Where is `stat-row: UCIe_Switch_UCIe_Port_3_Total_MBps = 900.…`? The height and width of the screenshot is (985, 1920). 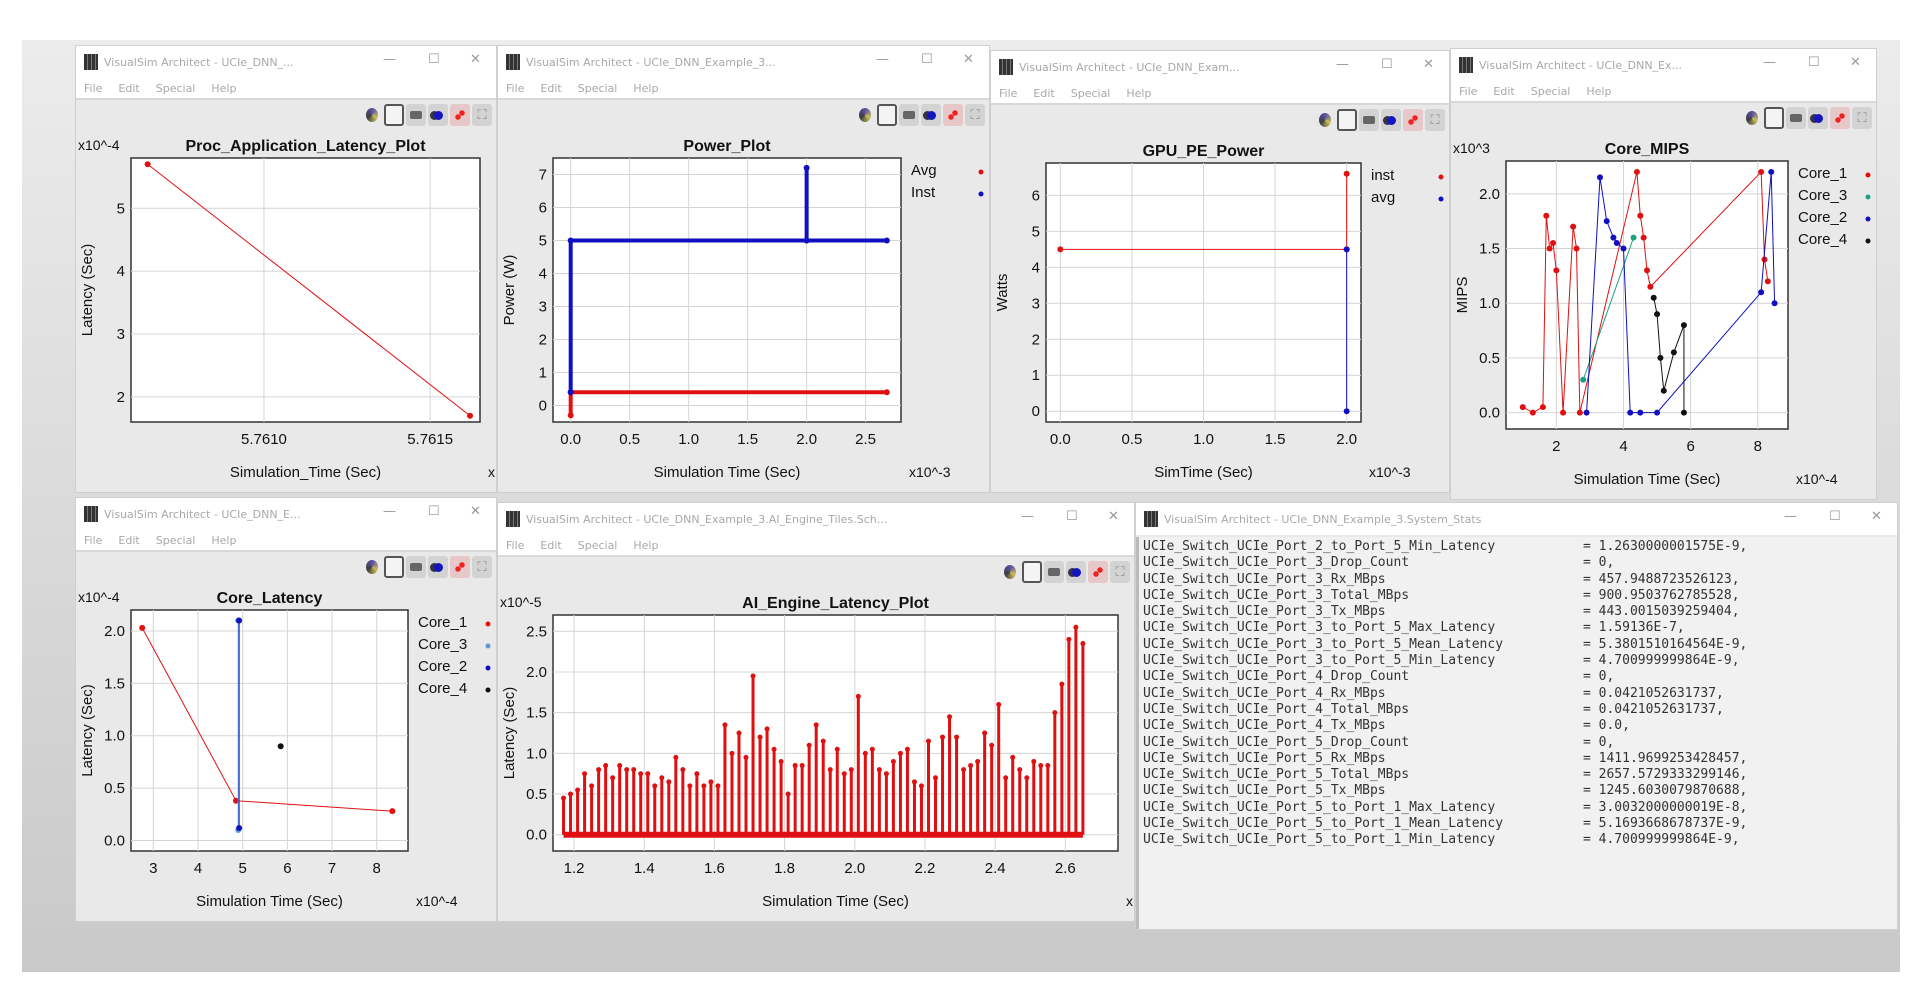 stat-row: UCIe_Switch_UCIe_Port_3_Total_MBps = 900.… is located at coordinates (1518, 596).